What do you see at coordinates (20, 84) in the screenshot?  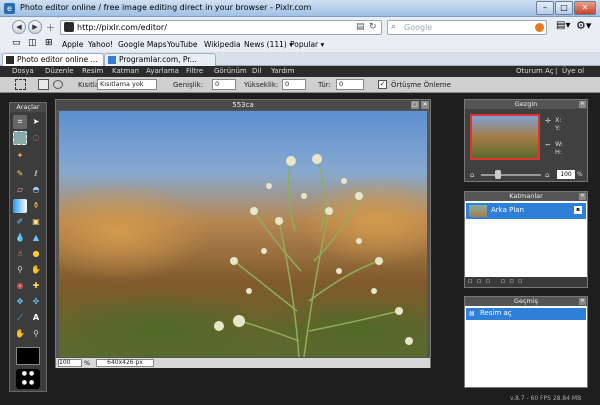 I see `rect-select-icon` at bounding box center [20, 84].